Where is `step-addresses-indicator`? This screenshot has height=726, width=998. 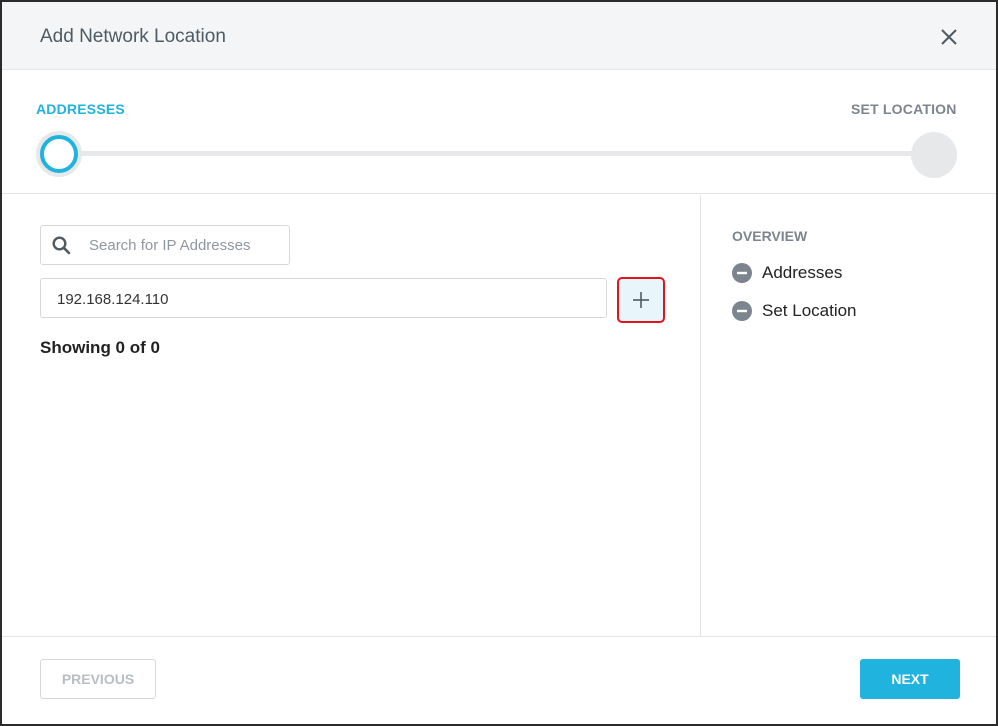 step-addresses-indicator is located at coordinates (59, 154).